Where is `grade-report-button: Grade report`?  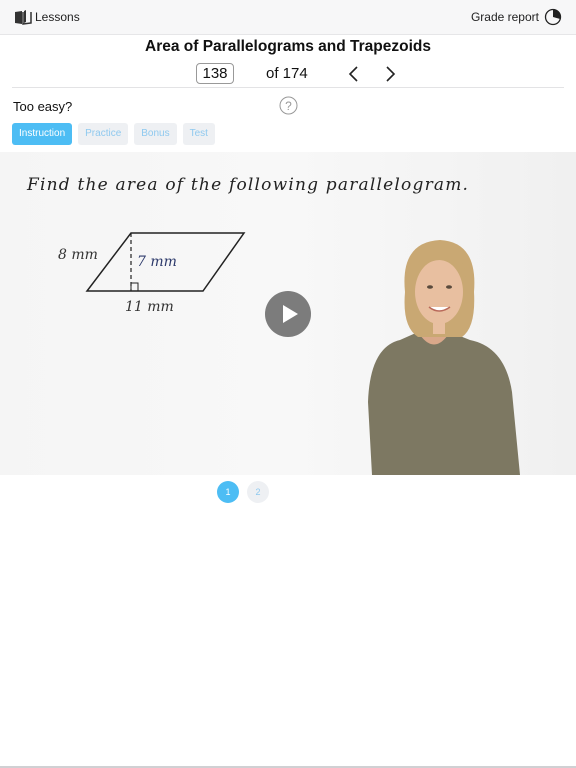 grade-report-button: Grade report is located at coordinates (516, 17).